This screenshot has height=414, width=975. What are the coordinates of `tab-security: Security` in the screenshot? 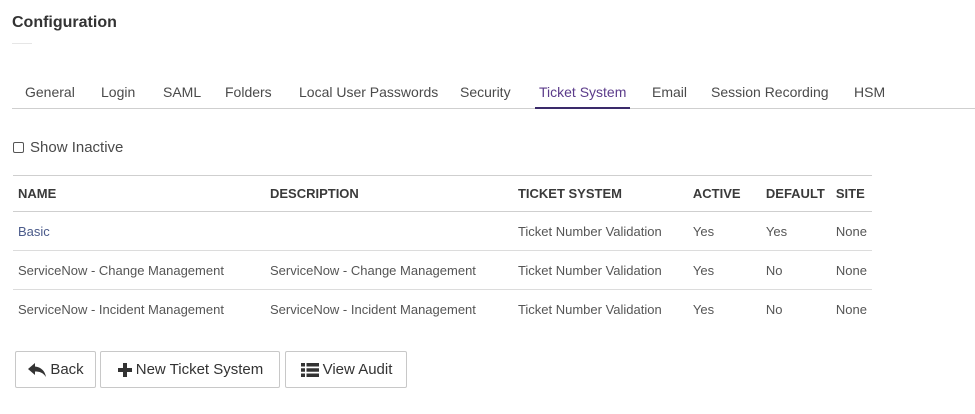 It's located at (485, 93).